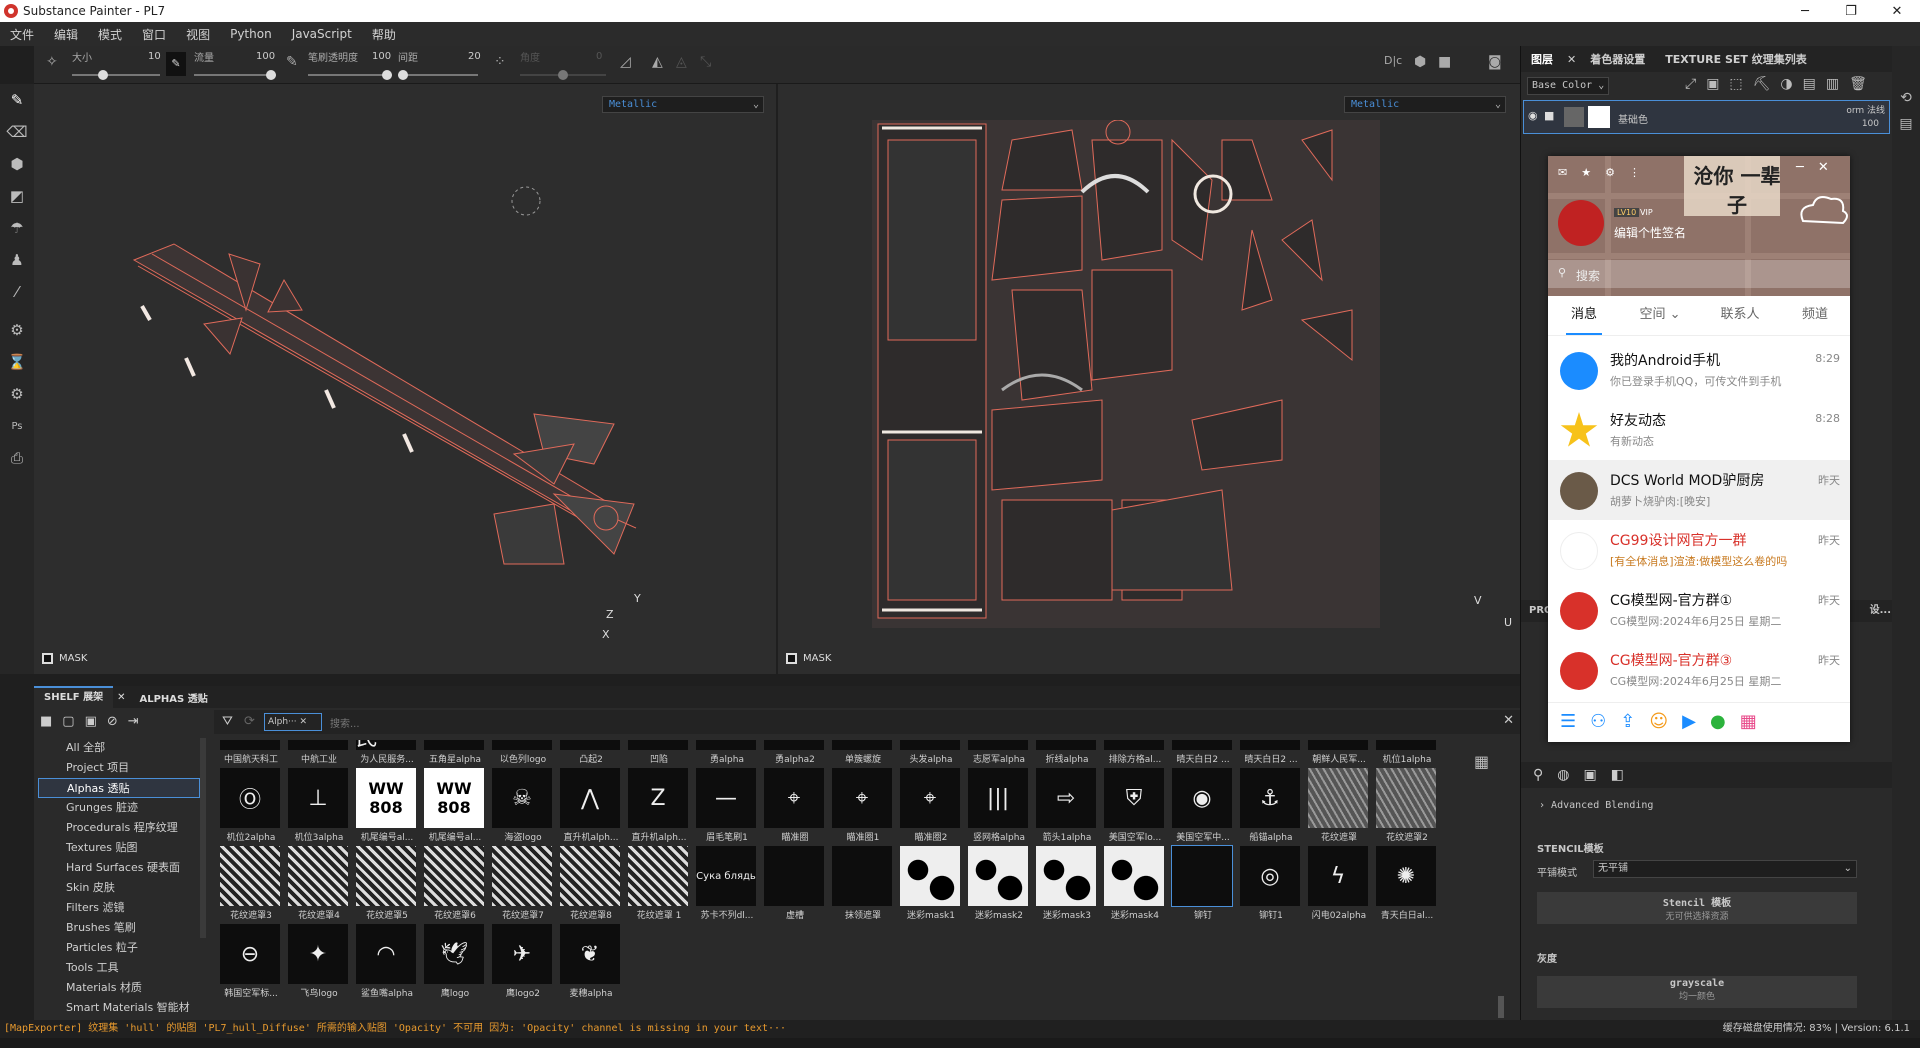 The height and width of the screenshot is (1048, 1920). Describe the element at coordinates (563, 75) in the screenshot. I see `angle-slider` at that location.